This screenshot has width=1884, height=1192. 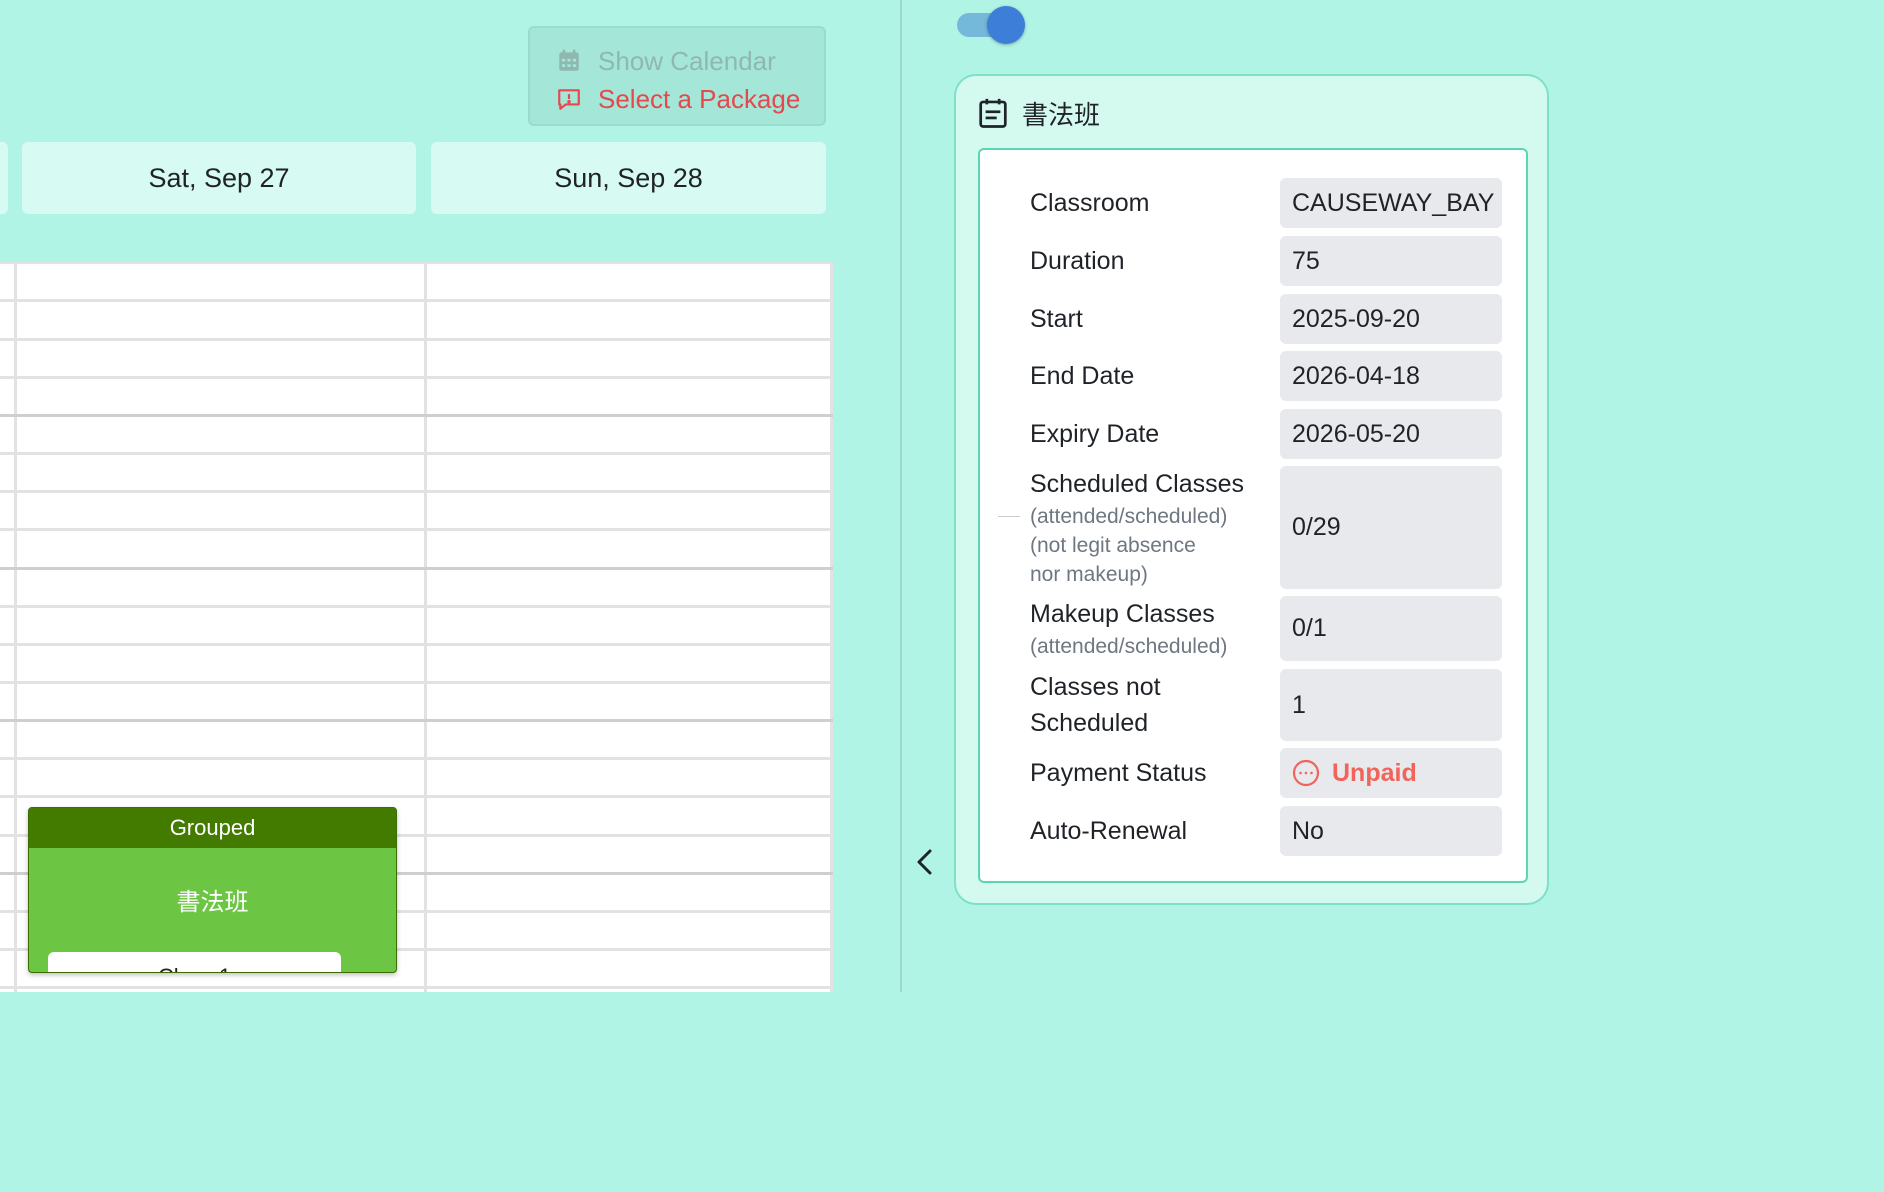 I want to click on start-value: 2025-09-20, so click(x=1391, y=319).